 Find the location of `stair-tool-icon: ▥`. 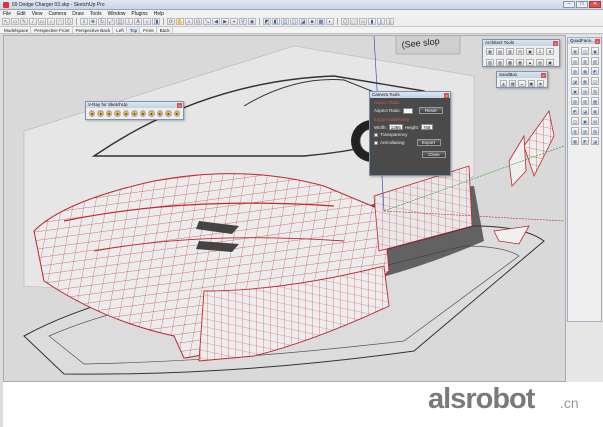

stair-tool-icon: ▥ is located at coordinates (510, 51).